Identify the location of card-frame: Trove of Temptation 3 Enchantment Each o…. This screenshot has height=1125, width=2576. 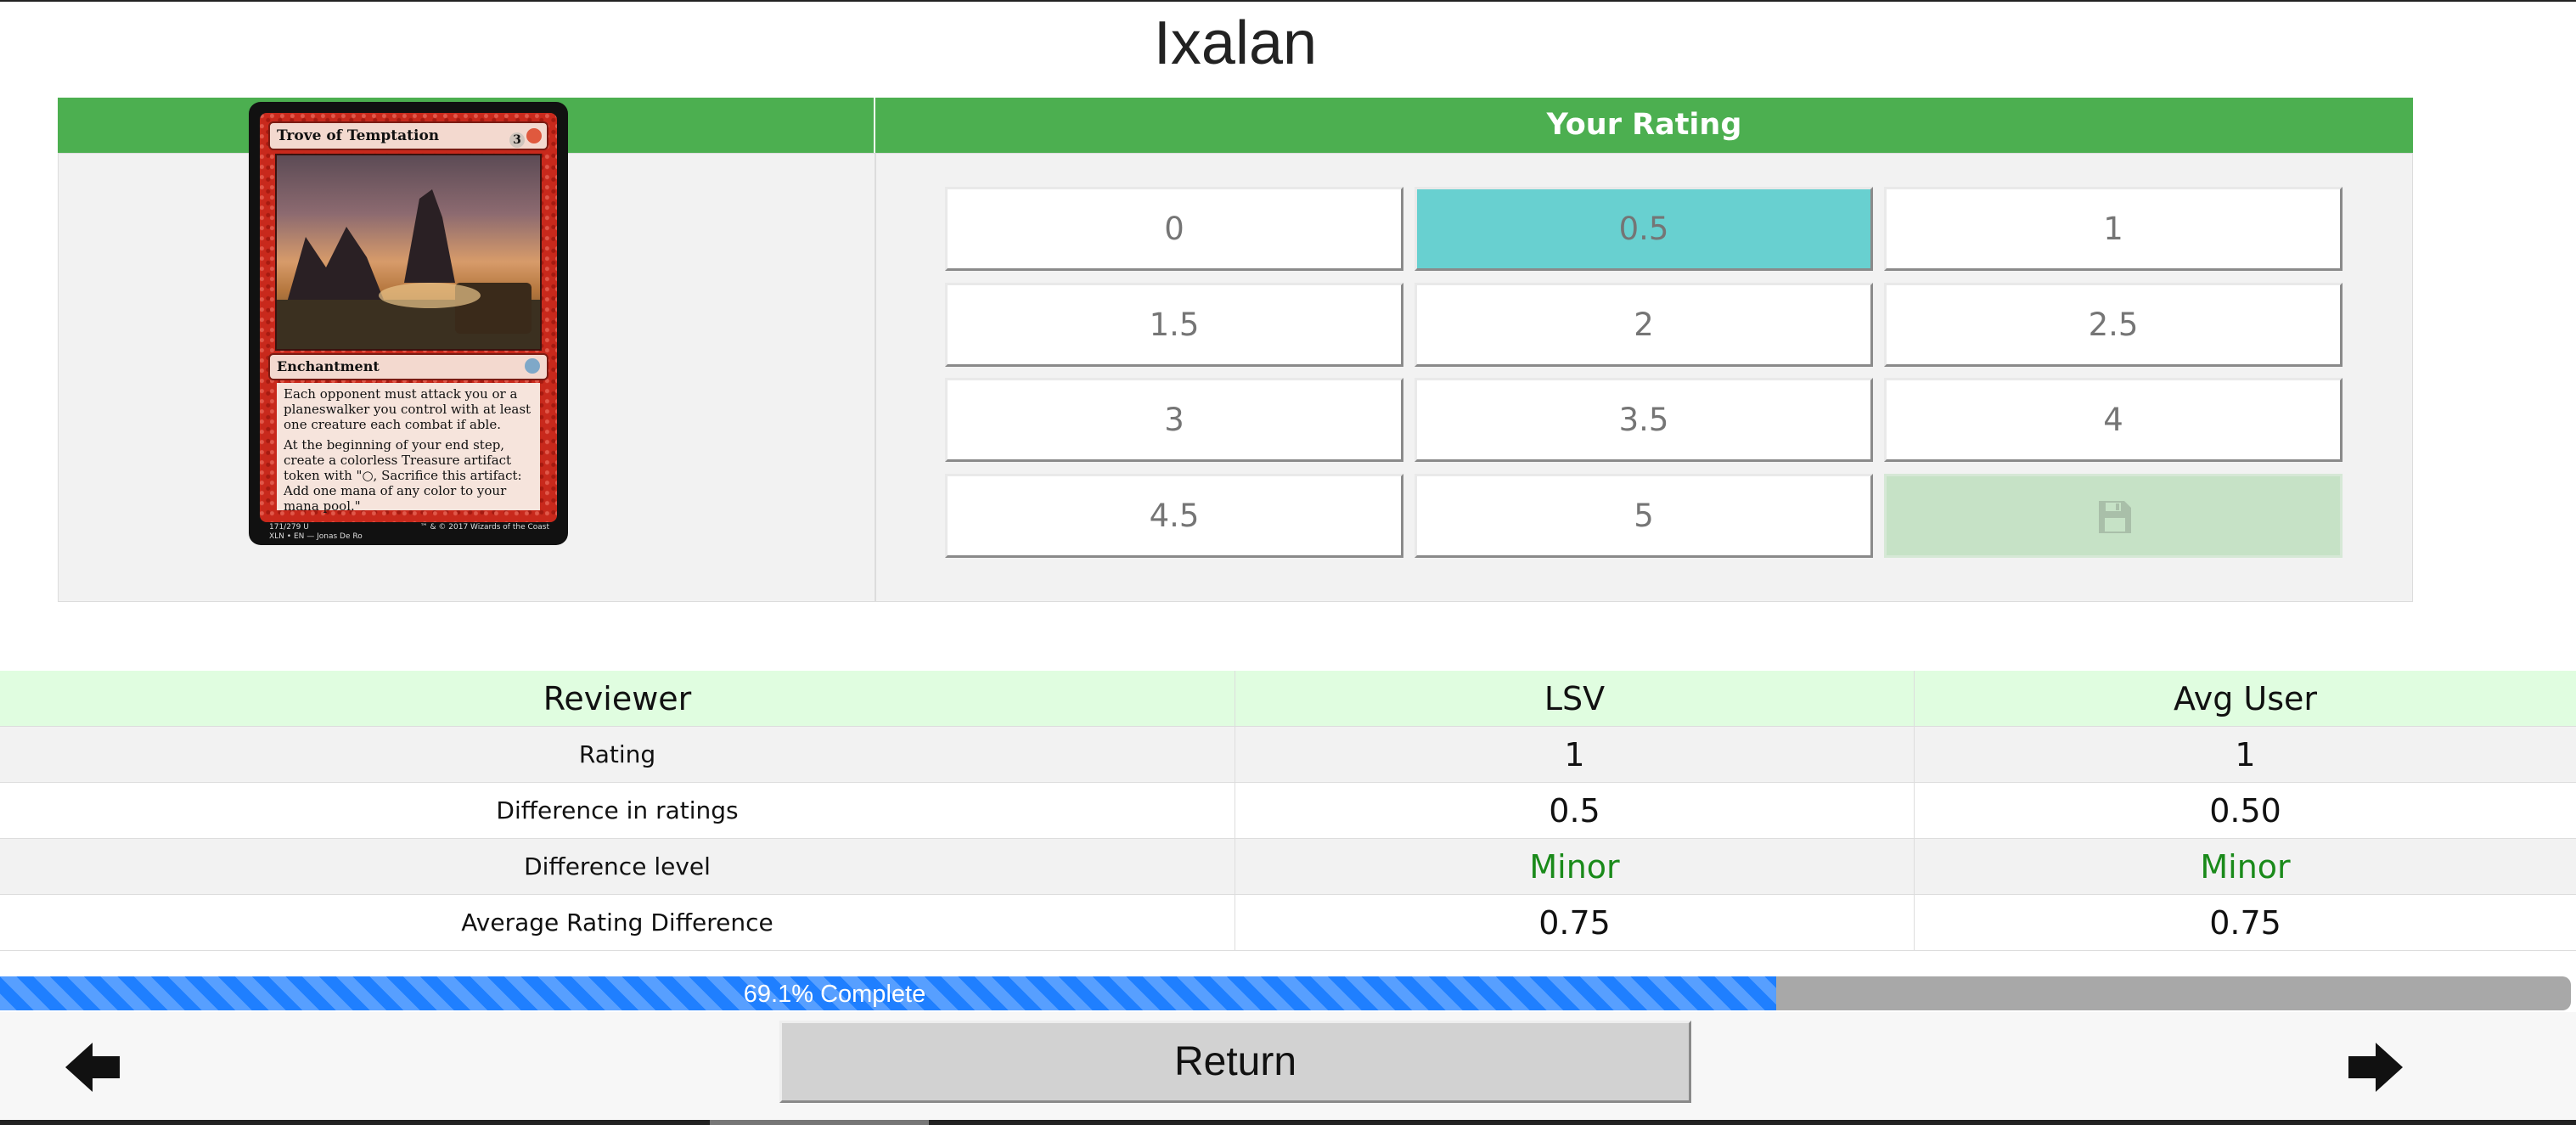
(408, 317).